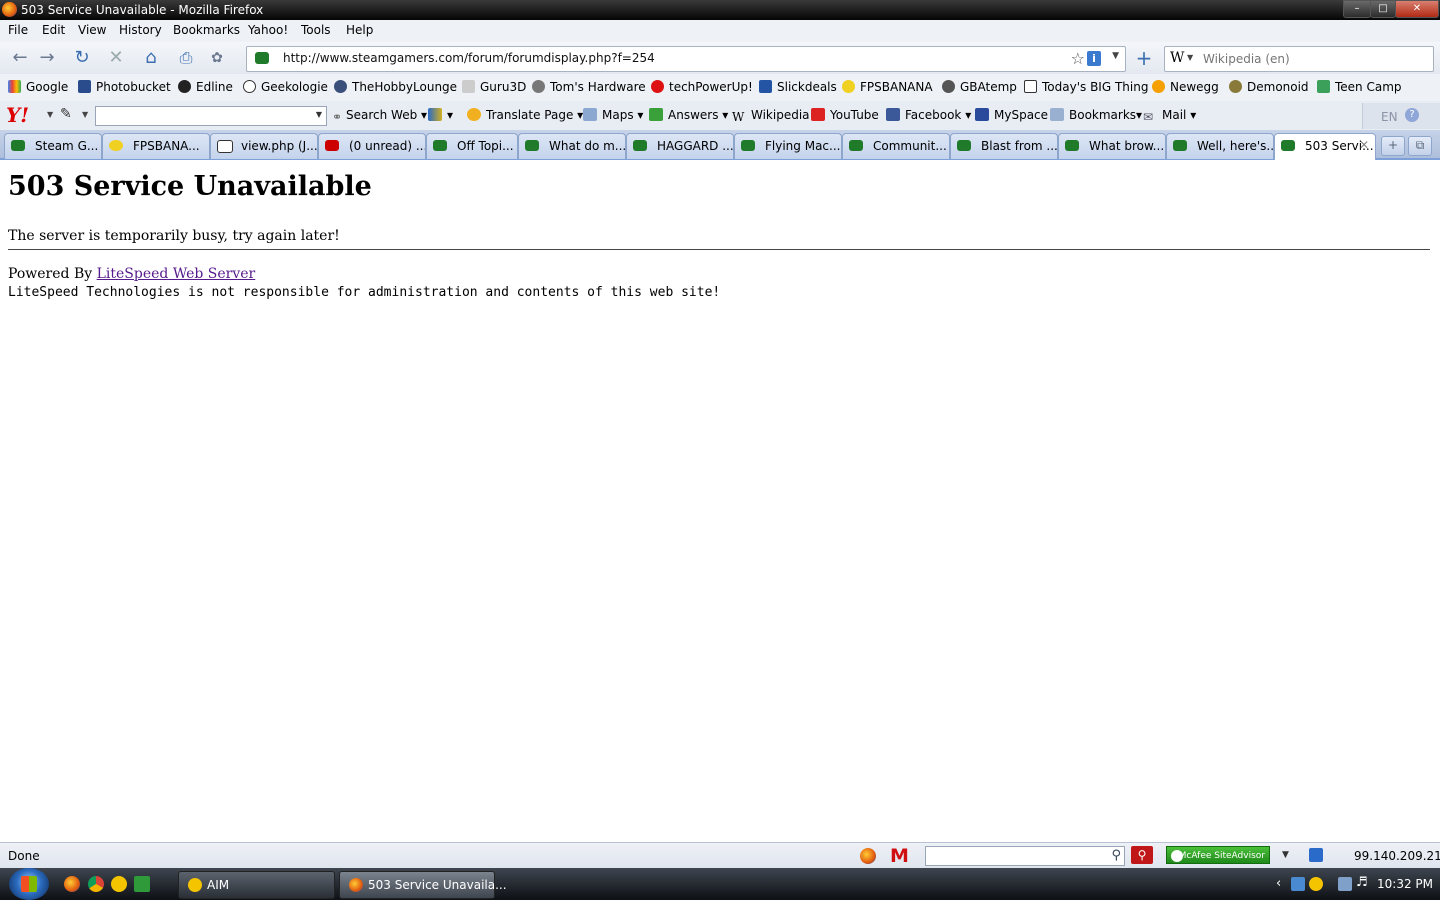  Describe the element at coordinates (316, 30) in the screenshot. I see `menu-tools: Tools` at that location.